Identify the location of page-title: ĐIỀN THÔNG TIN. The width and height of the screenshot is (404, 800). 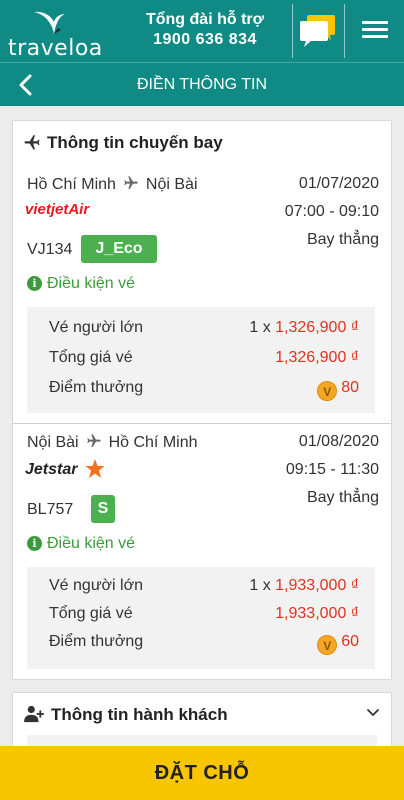
(202, 84).